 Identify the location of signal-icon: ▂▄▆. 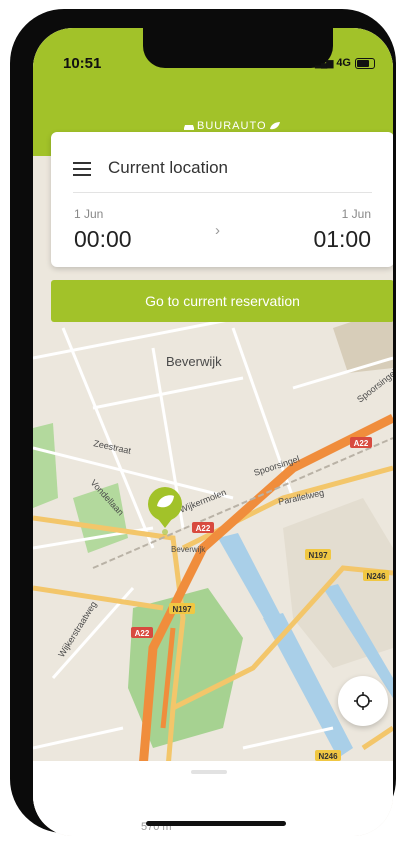
(324, 62).